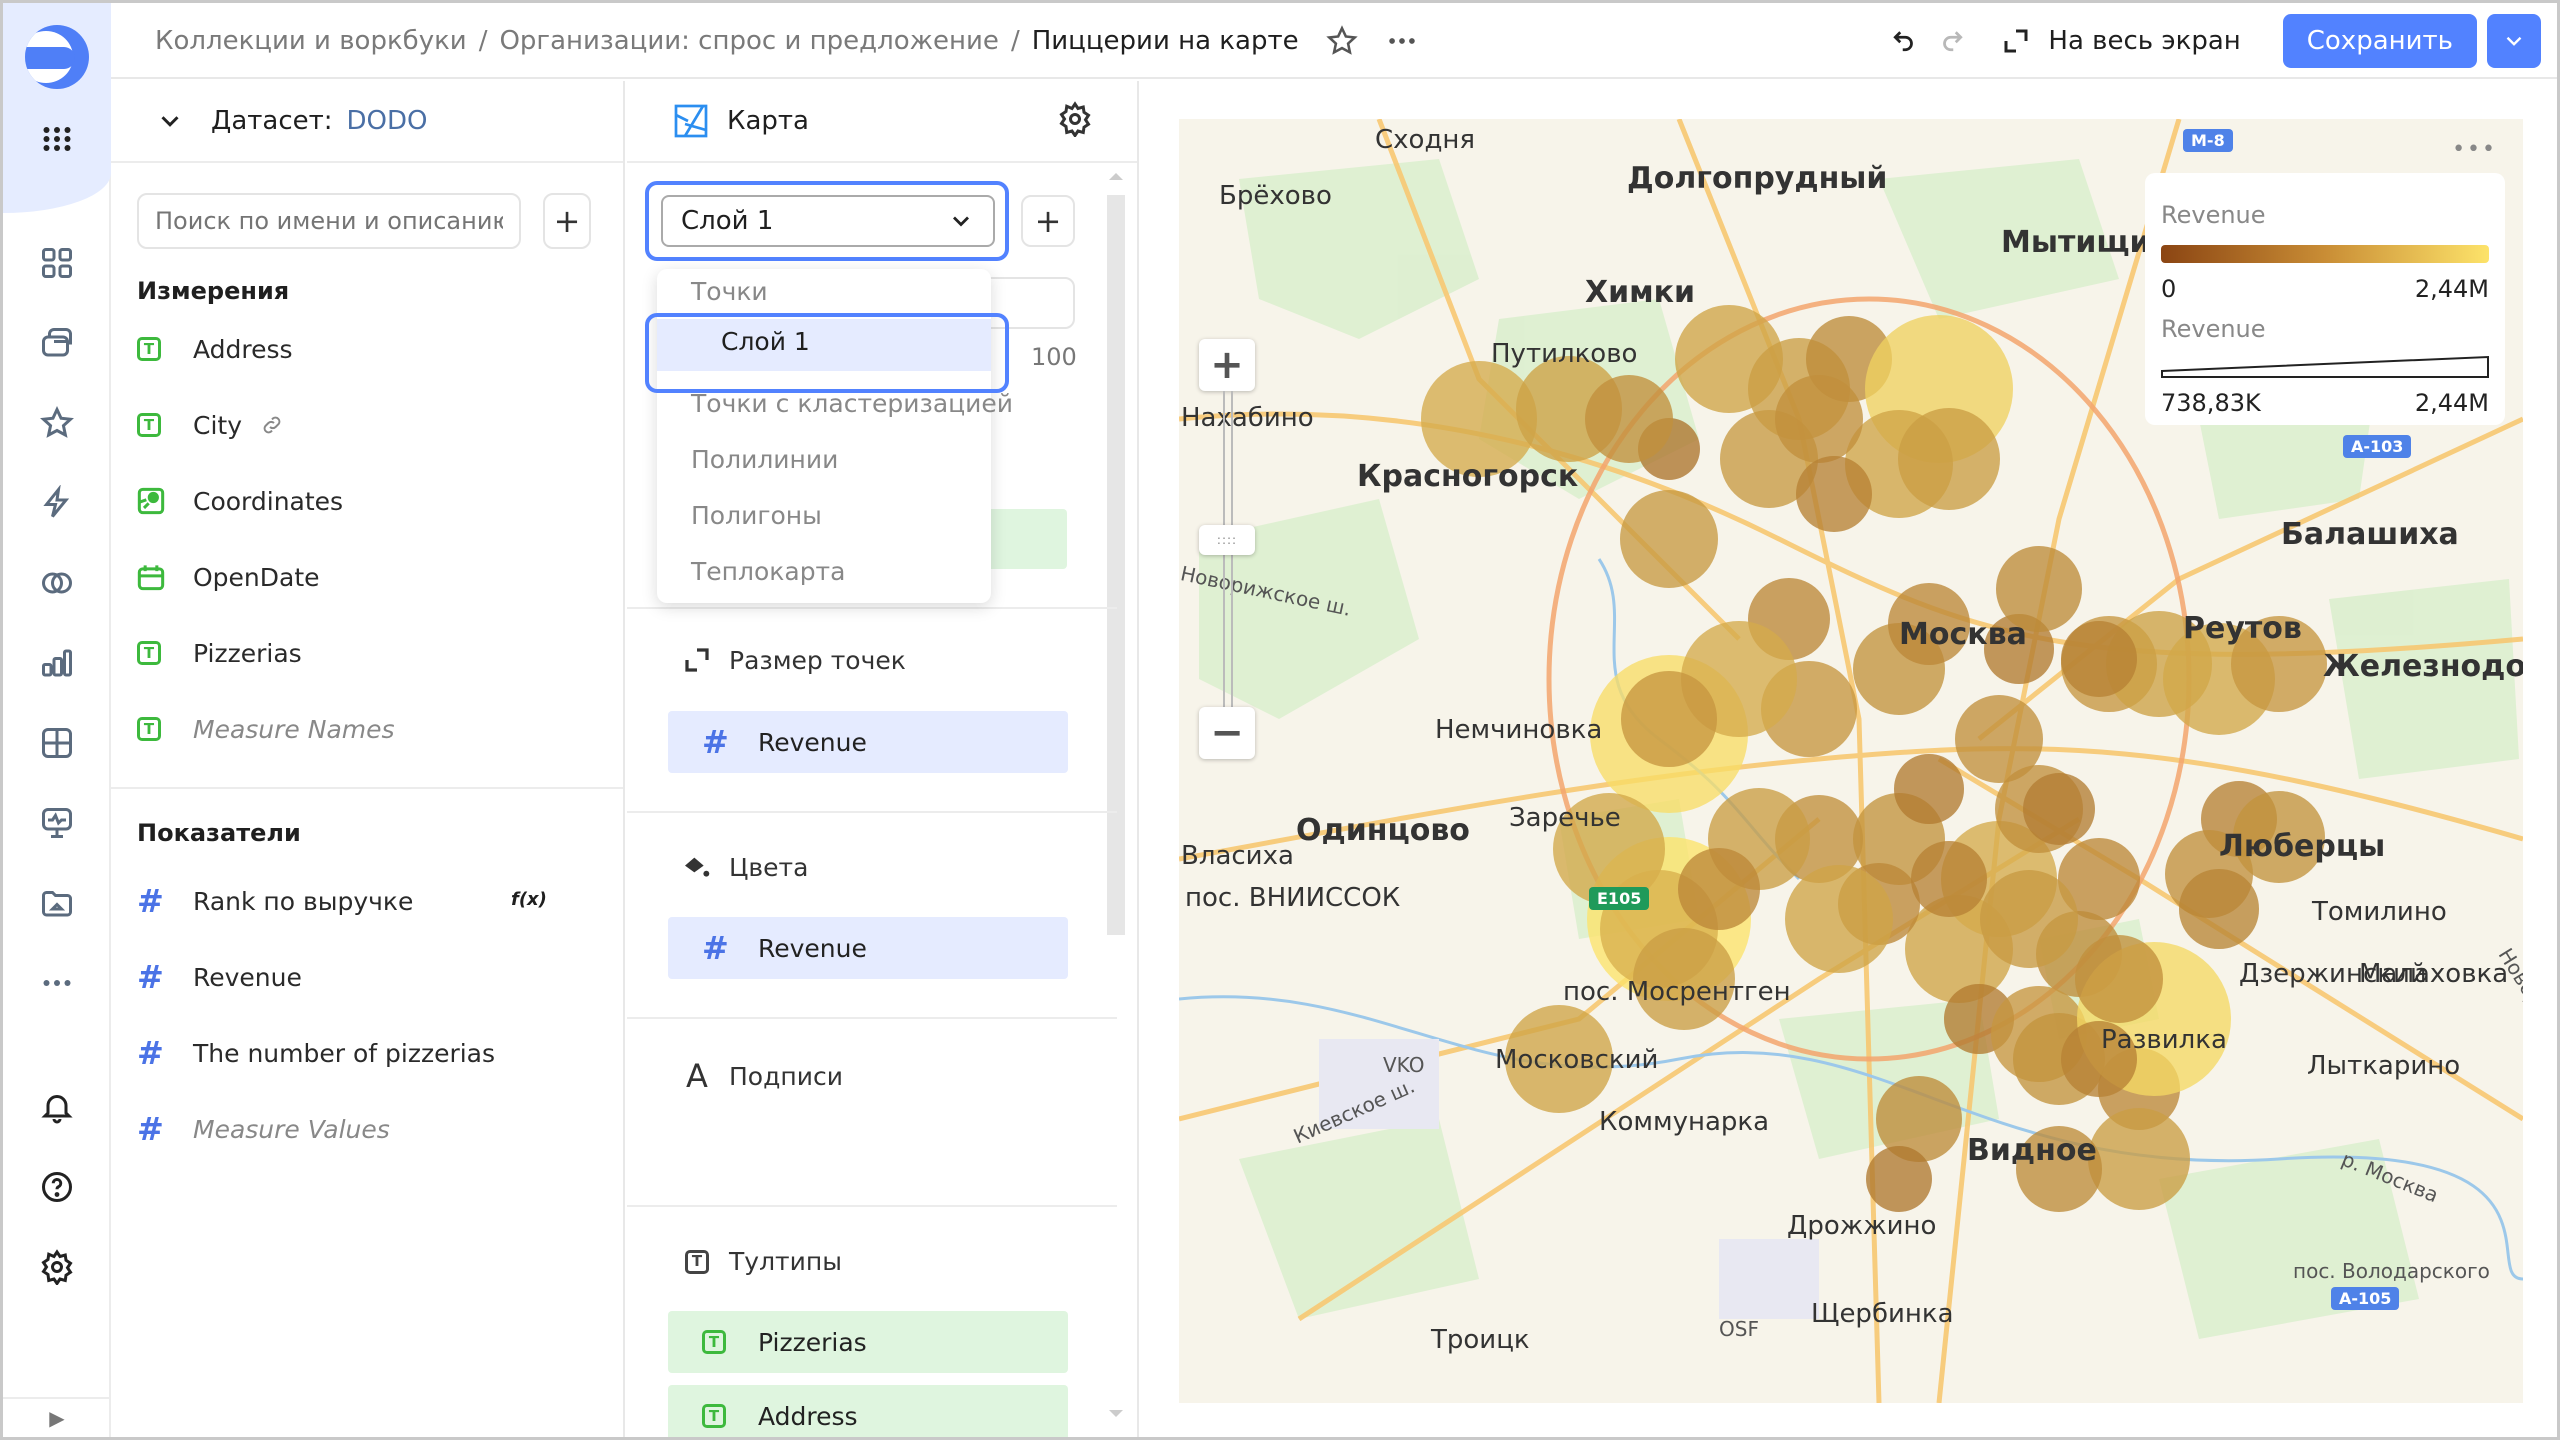 This screenshot has width=2560, height=1440. I want to click on undo-icon, so click(1904, 41).